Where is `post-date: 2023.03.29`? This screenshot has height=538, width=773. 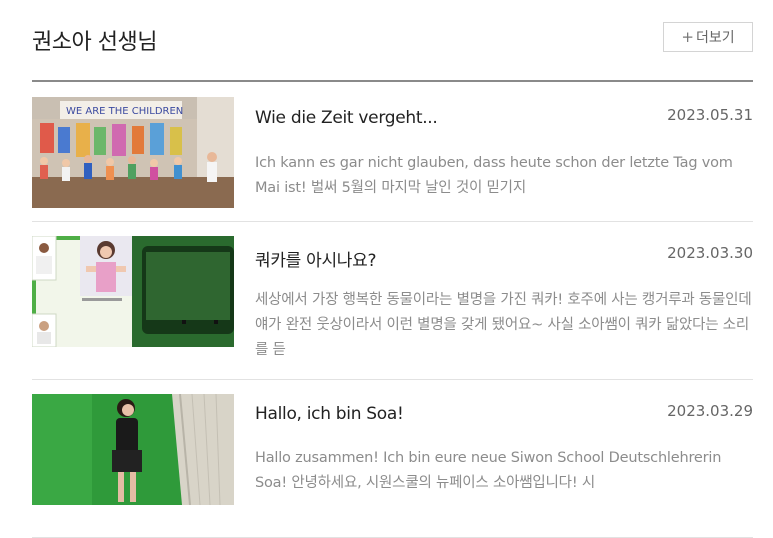 post-date: 2023.03.29 is located at coordinates (710, 411).